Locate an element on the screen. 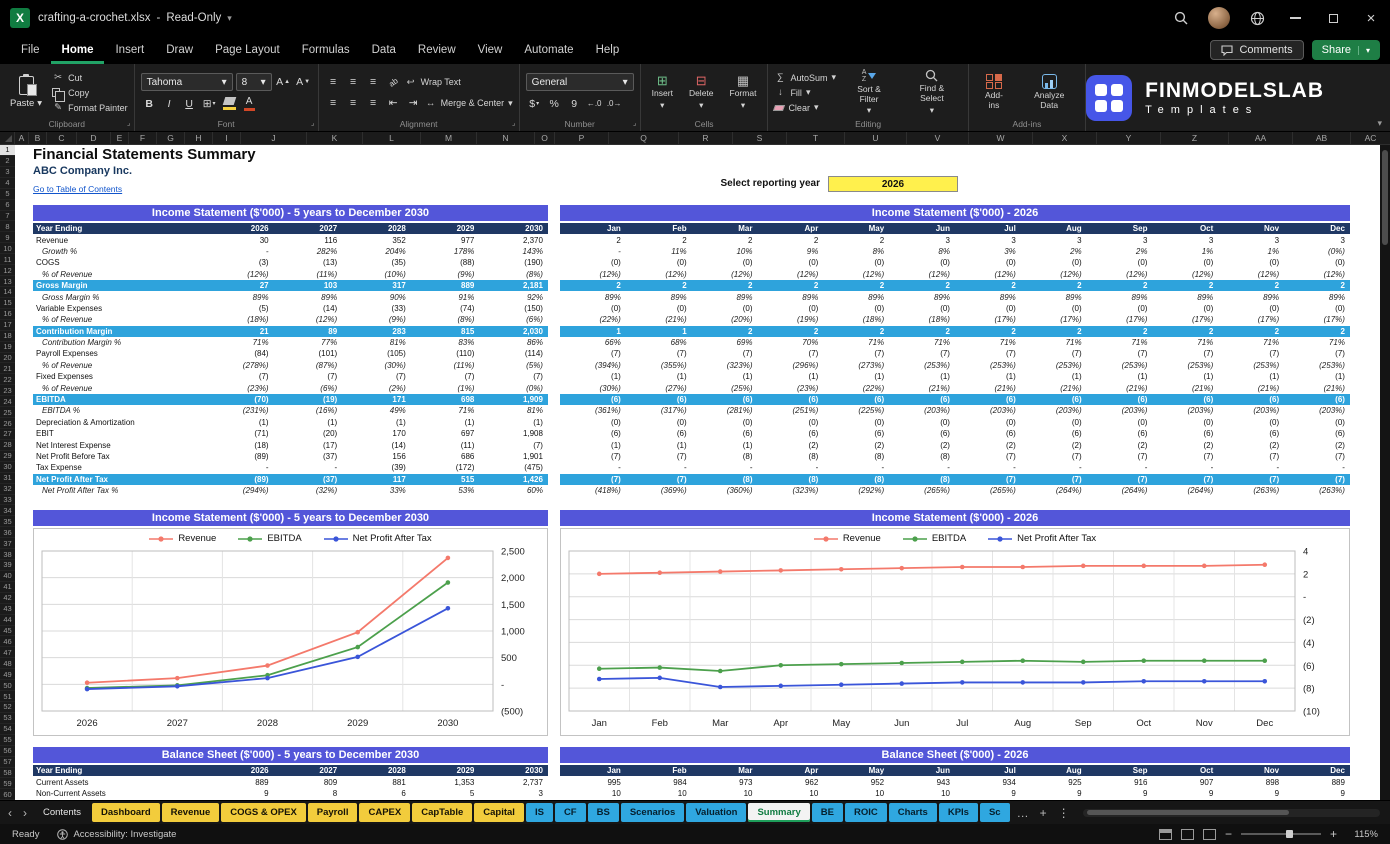 Image resolution: width=1390 pixels, height=844 pixels. cell: 3% is located at coordinates (988, 251).